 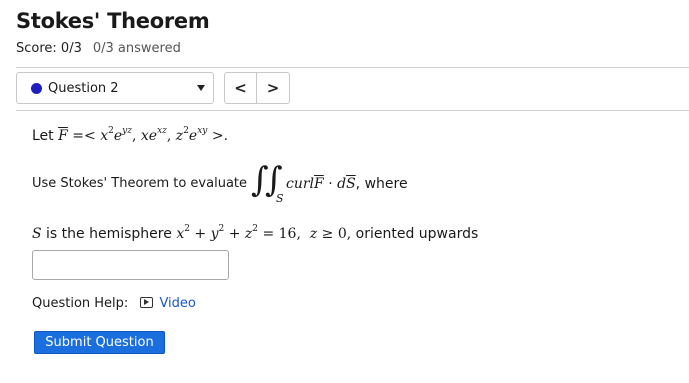 What do you see at coordinates (352, 67) in the screenshot?
I see `divider-top` at bounding box center [352, 67].